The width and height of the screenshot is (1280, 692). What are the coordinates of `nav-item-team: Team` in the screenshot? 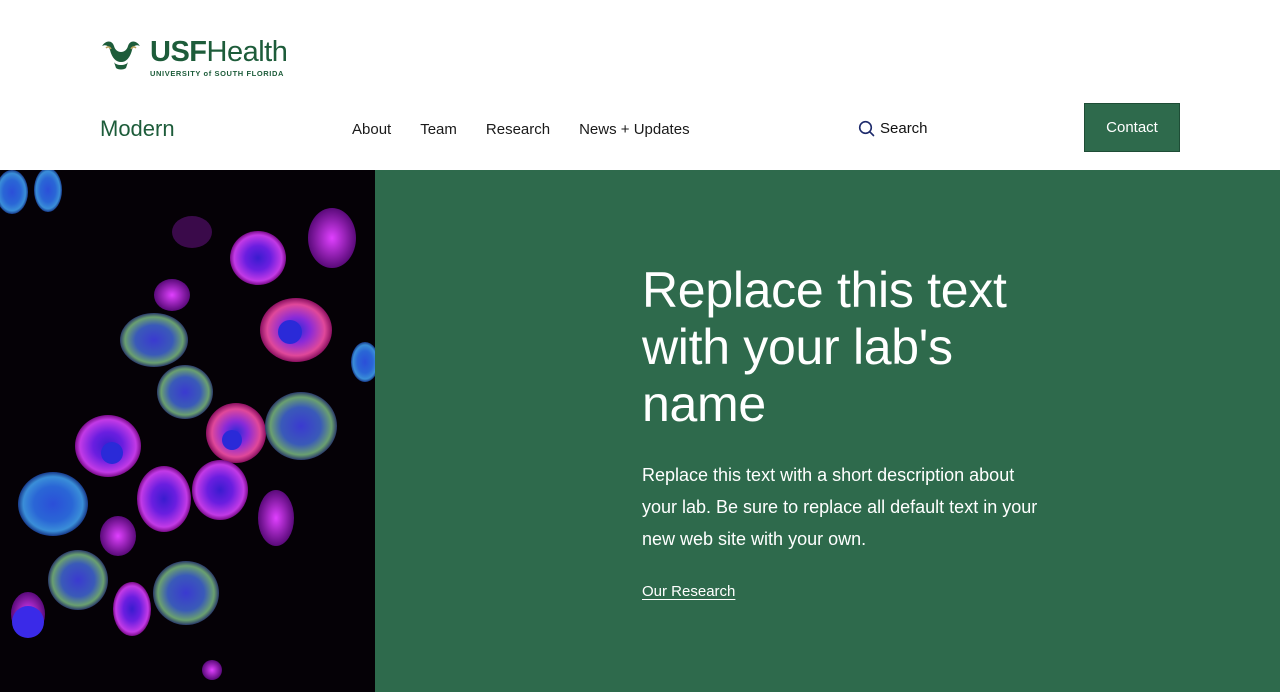 It's located at (438, 129).